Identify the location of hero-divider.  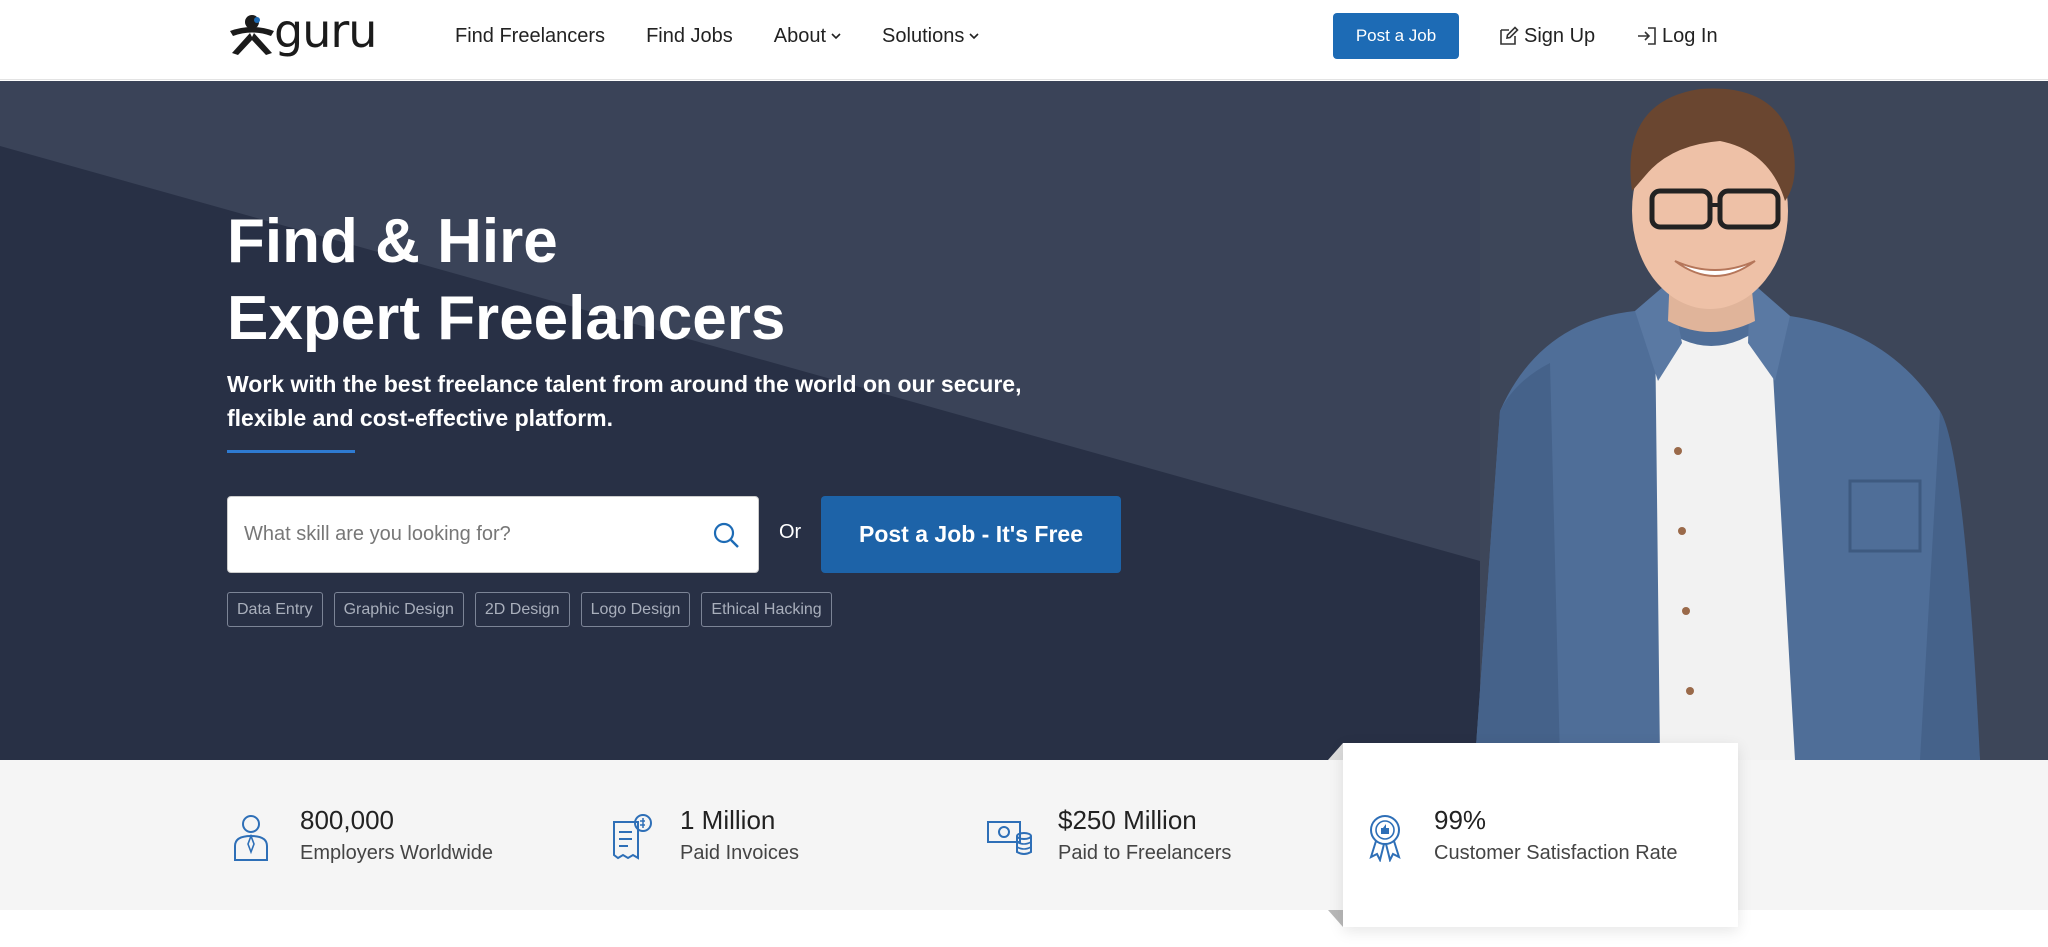
(291, 451).